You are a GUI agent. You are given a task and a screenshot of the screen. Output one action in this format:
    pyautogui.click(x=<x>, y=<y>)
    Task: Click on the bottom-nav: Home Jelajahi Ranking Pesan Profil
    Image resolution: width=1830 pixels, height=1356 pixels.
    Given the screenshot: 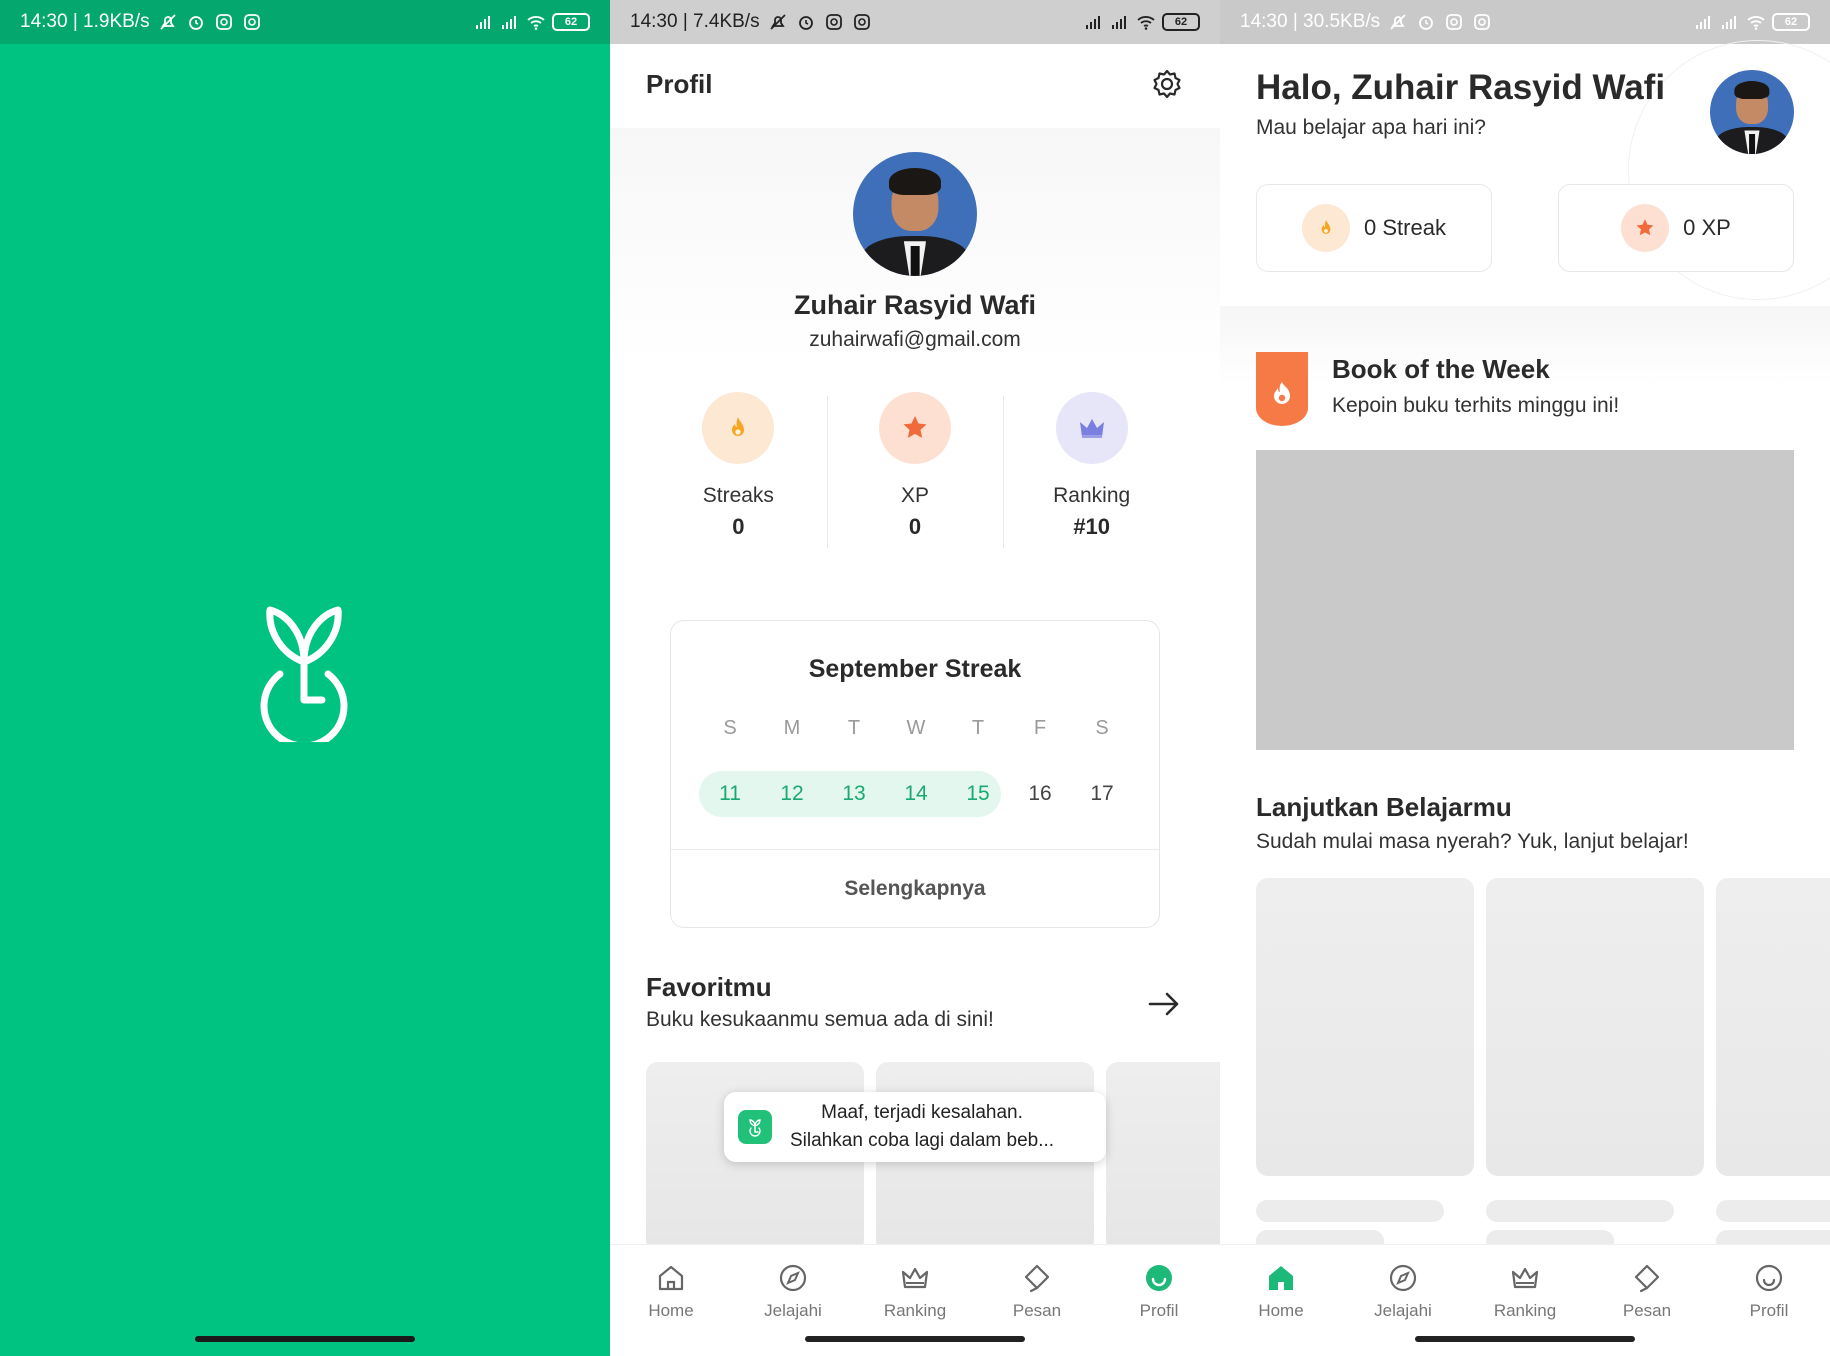 What is the action you would take?
    pyautogui.click(x=915, y=1288)
    